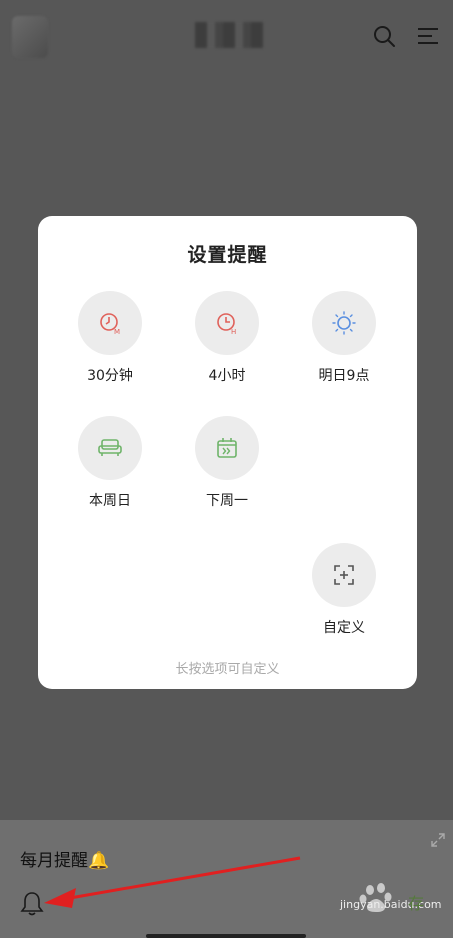  I want to click on clock-h-icon: H, so click(226, 324).